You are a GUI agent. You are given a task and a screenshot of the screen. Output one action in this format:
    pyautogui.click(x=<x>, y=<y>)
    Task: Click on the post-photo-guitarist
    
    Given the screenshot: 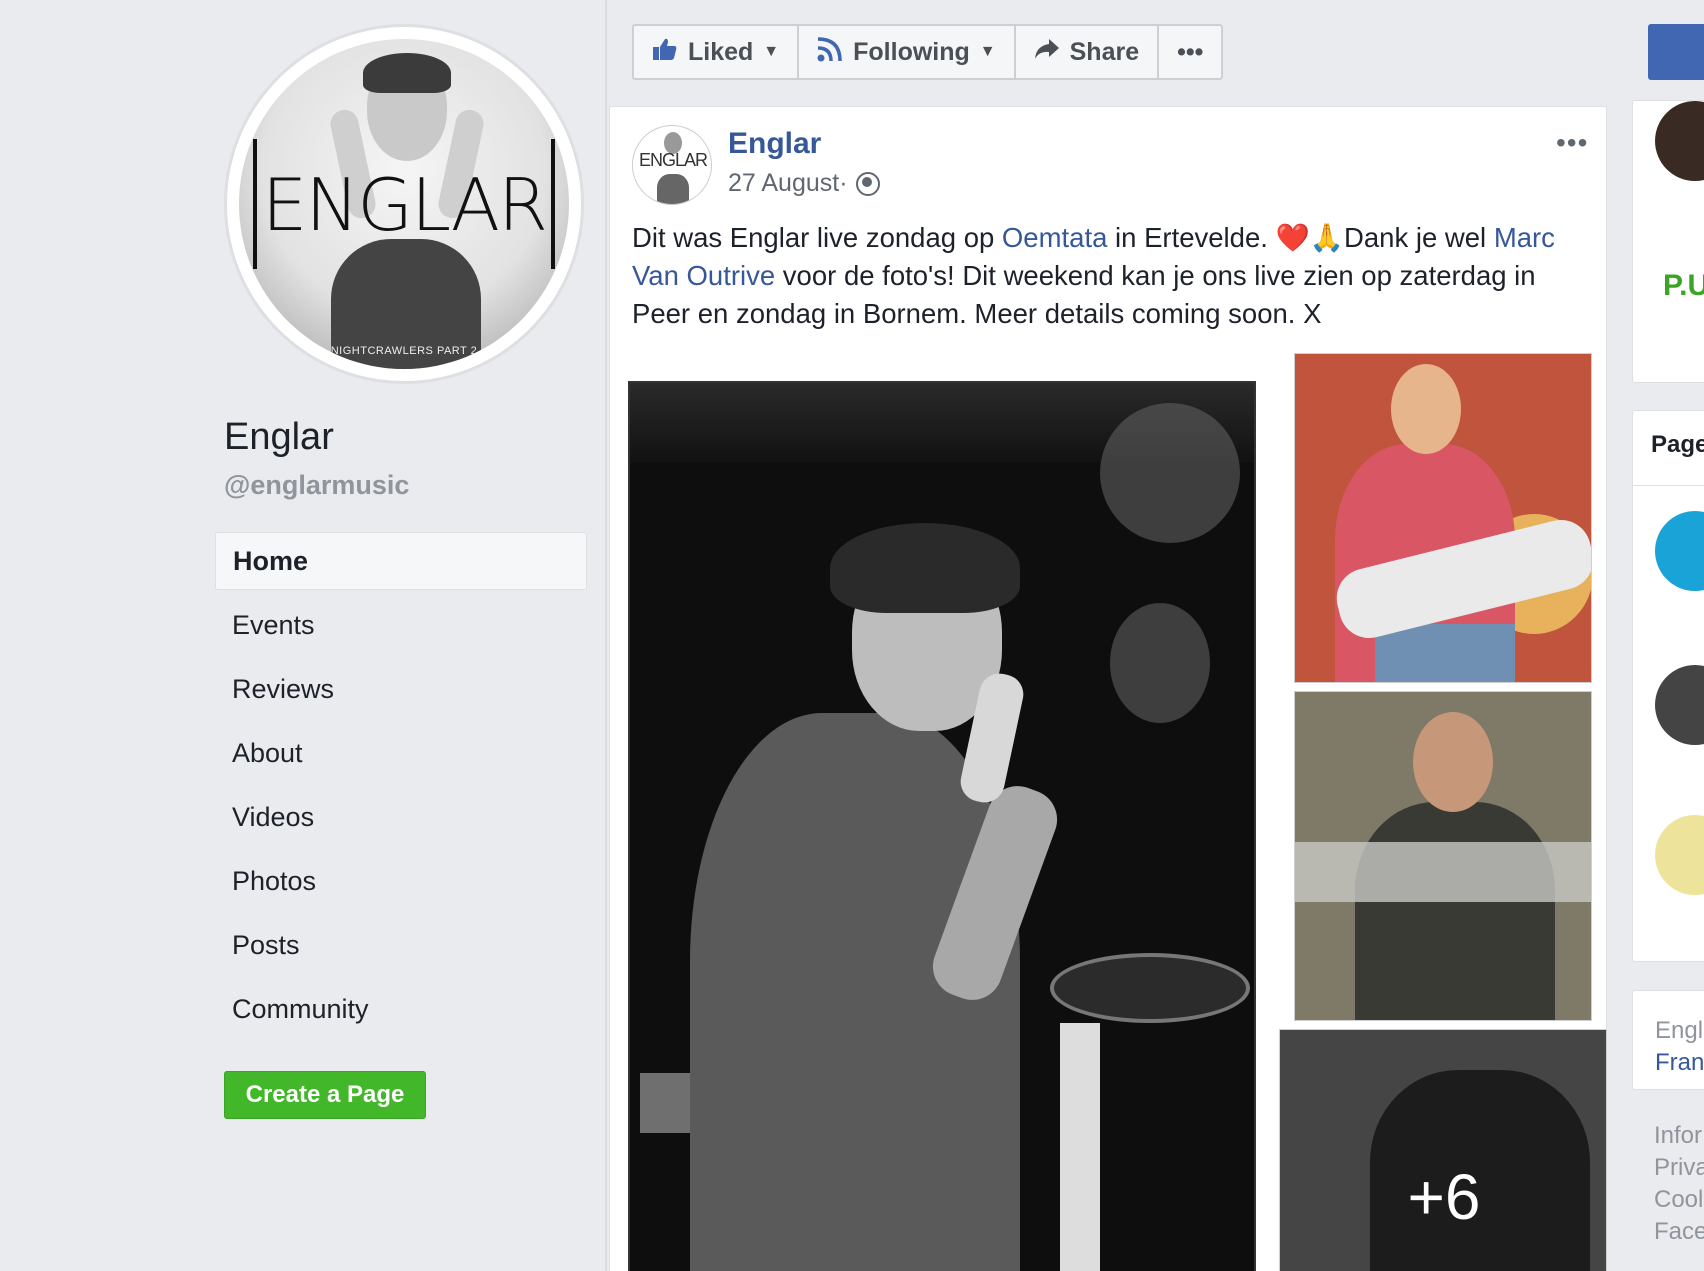 What is the action you would take?
    pyautogui.click(x=1443, y=518)
    